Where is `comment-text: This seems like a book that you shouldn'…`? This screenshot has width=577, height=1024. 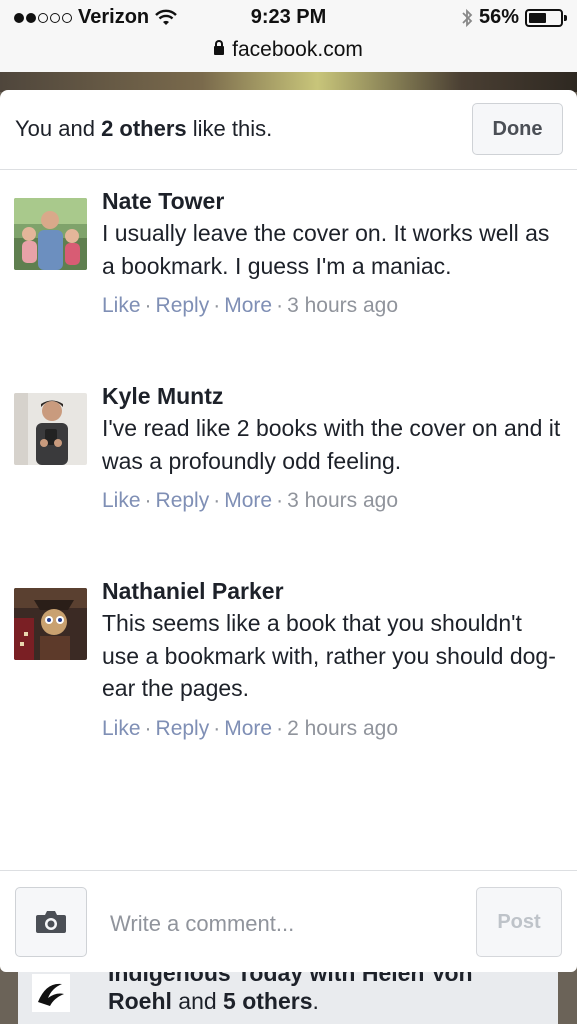 comment-text: This seems like a book that you shouldn'… is located at coordinates (329, 655).